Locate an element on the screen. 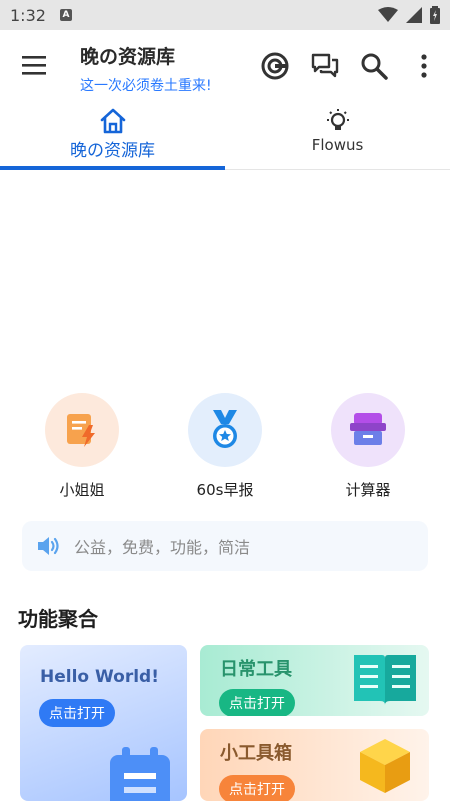  app-bar: 晚の资源库 这一次必须卷土重来! is located at coordinates (225, 66).